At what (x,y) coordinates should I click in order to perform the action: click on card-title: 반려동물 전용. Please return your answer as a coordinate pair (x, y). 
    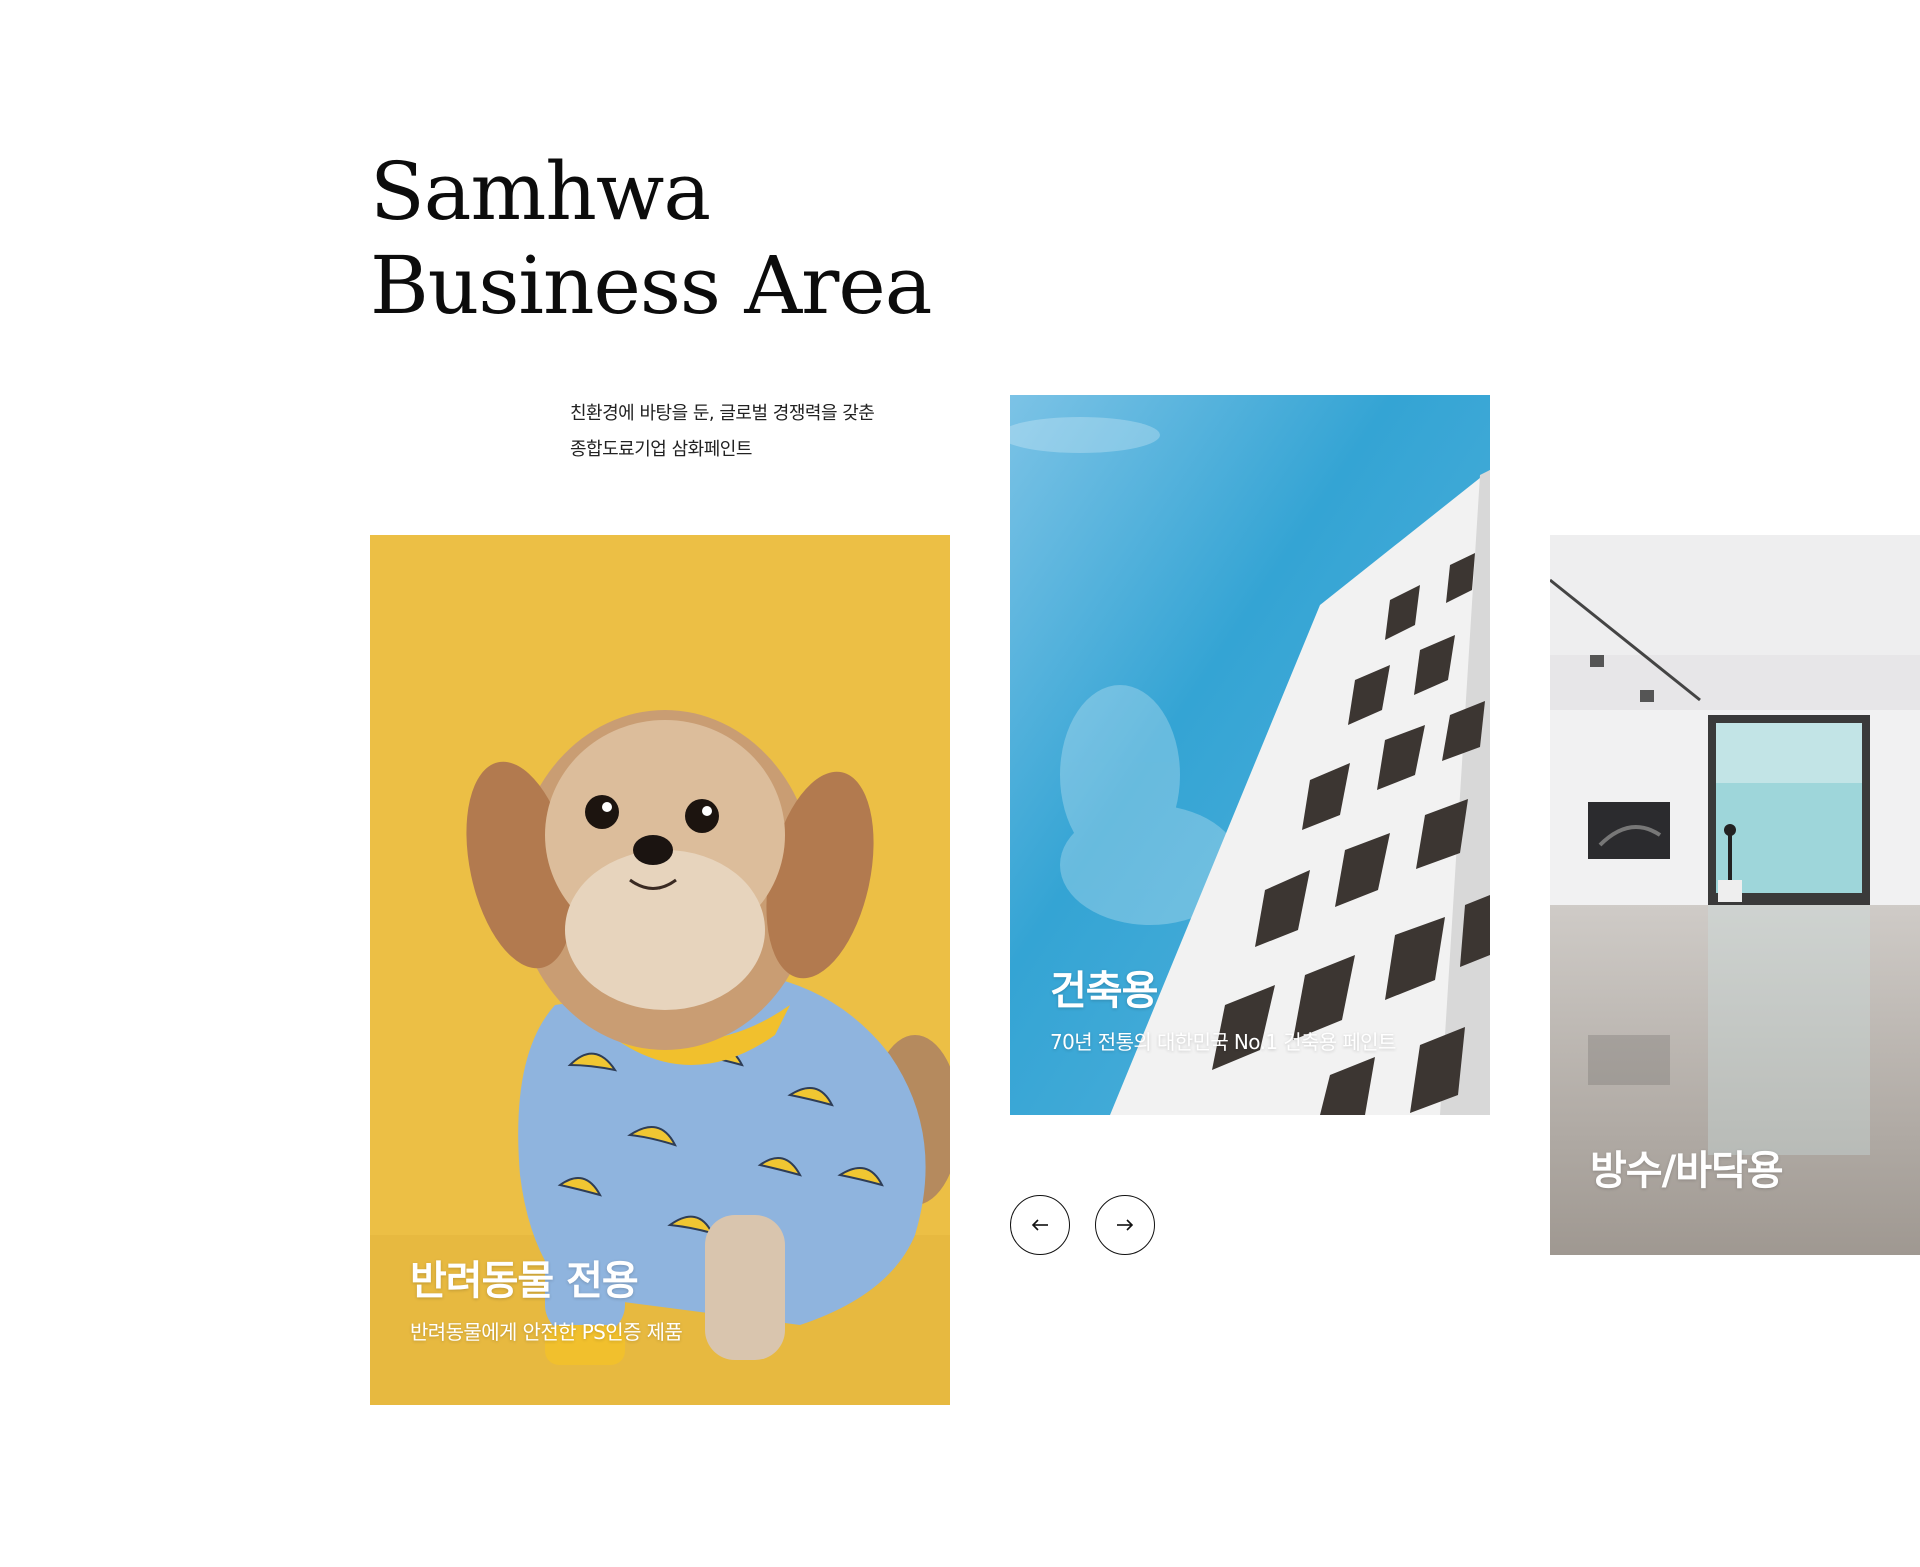
    Looking at the image, I should click on (524, 1281).